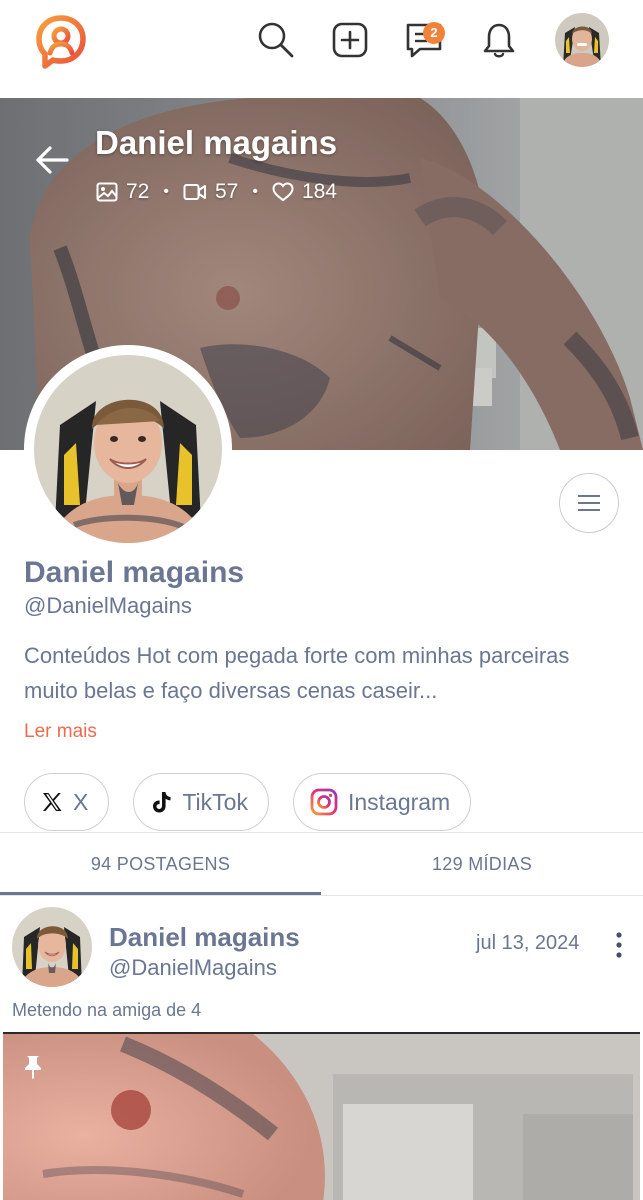  What do you see at coordinates (193, 968) in the screenshot?
I see `post-author-handle: @DanielMagains` at bounding box center [193, 968].